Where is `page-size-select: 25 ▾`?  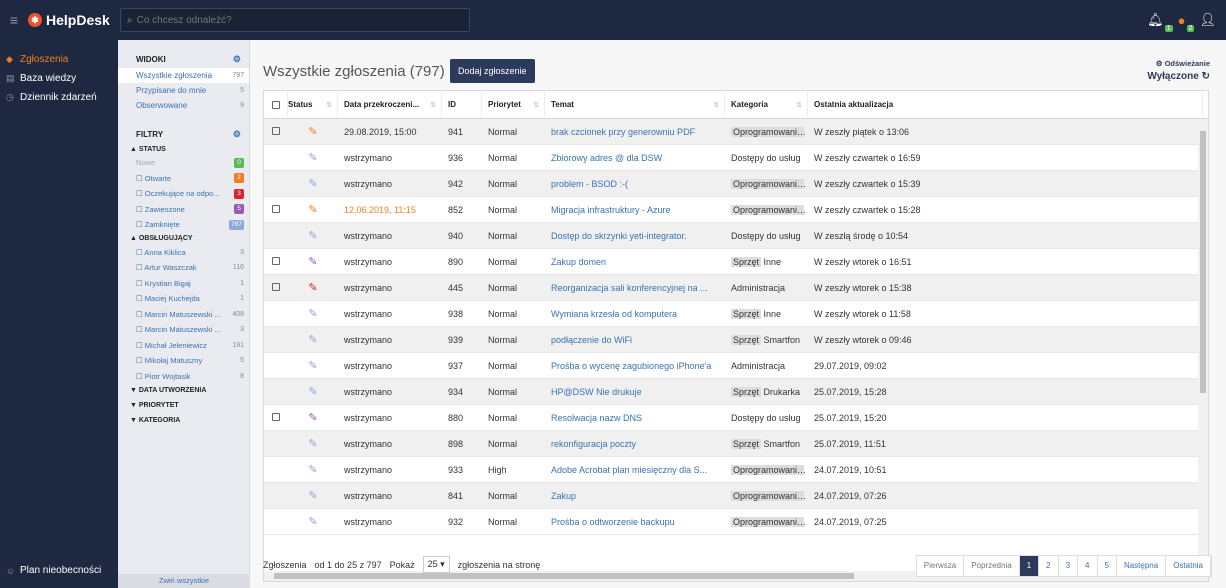
page-size-select: 25 ▾ is located at coordinates (436, 564).